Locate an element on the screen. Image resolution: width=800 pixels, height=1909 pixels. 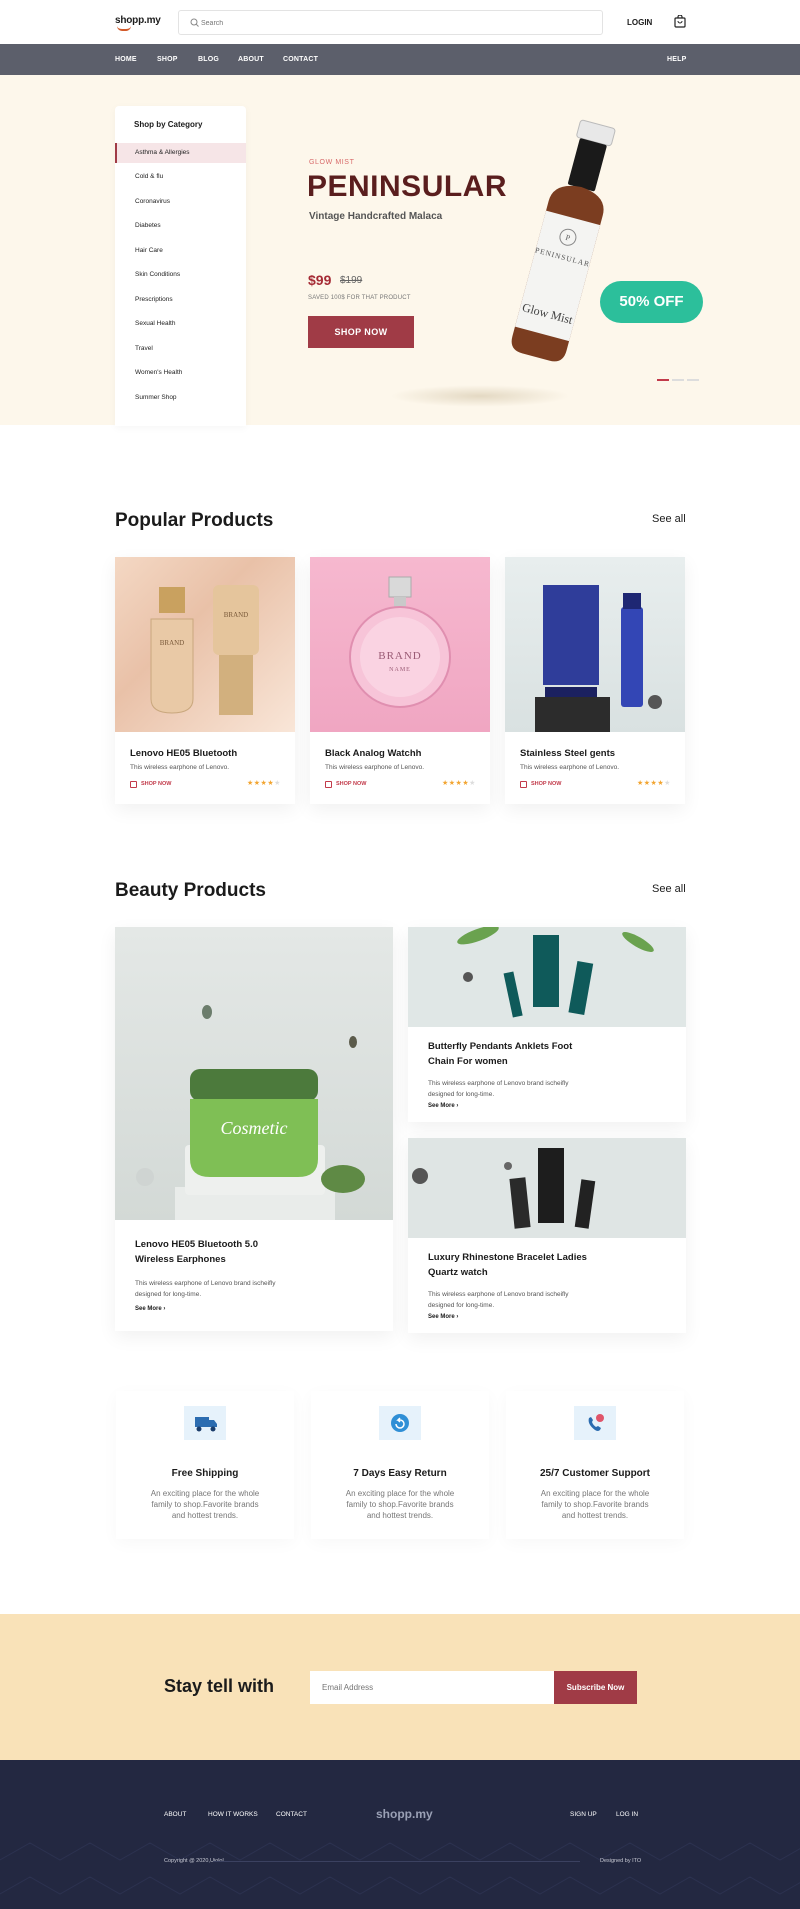
footer-link-log-in: LOG IN is located at coordinates (627, 1814).